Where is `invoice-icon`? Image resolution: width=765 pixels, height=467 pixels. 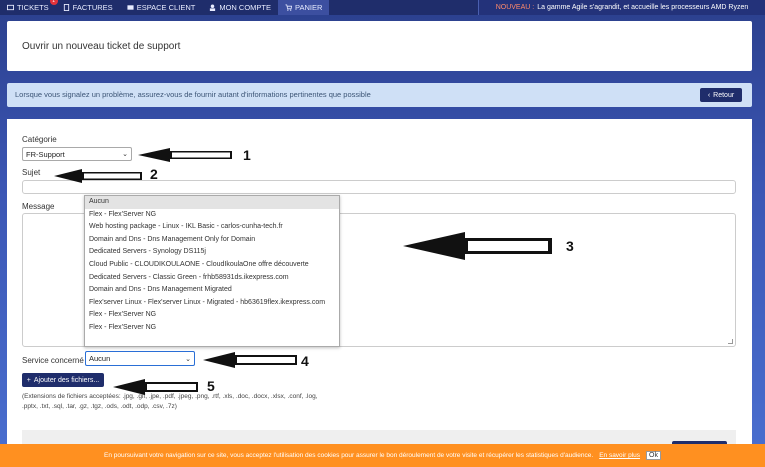
invoice-icon is located at coordinates (66, 7).